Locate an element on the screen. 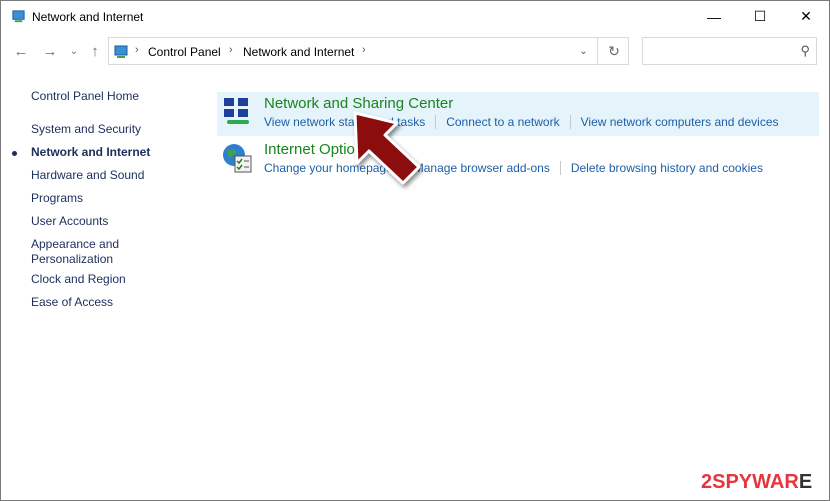 This screenshot has width=830, height=501. sidebar-item-control-panel-home: Control Panel Home is located at coordinates (85, 96).